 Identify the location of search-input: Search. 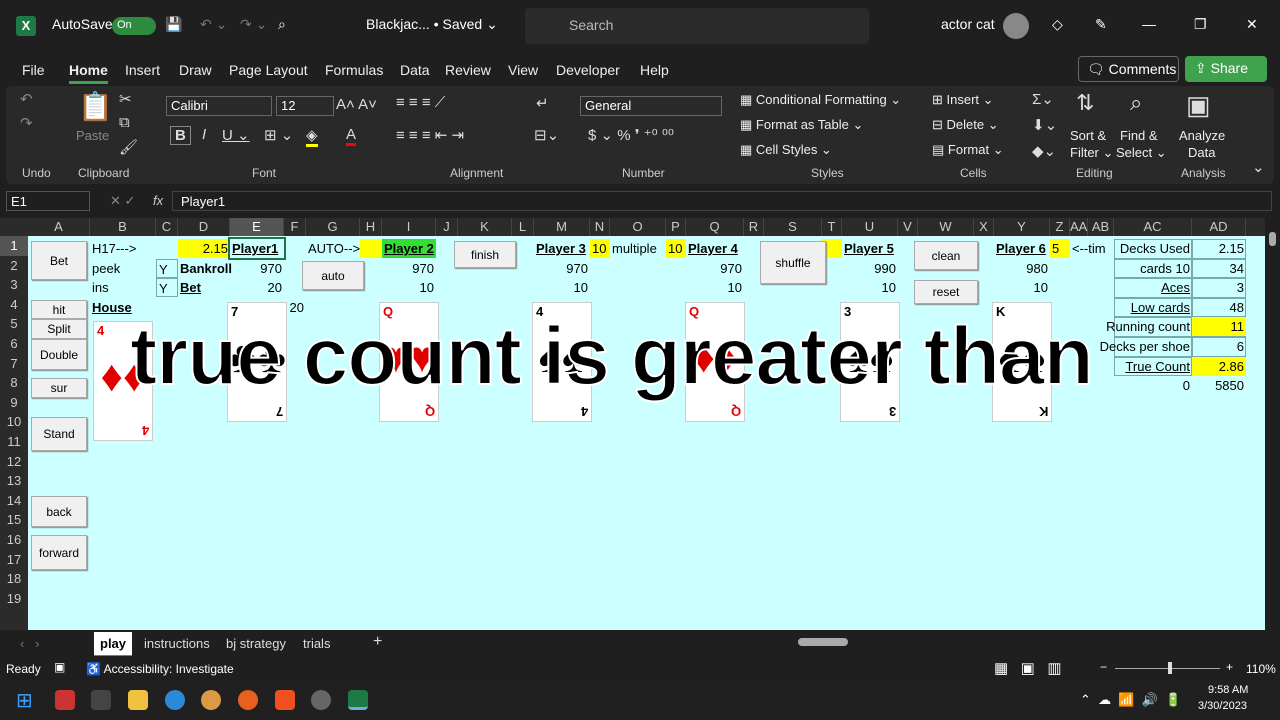
(697, 26).